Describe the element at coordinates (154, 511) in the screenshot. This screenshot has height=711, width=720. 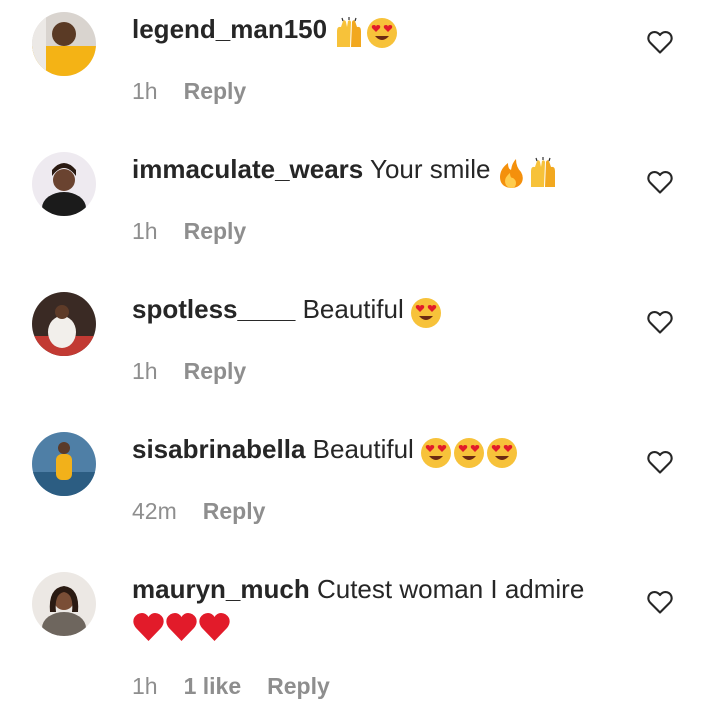
I see `comment-time: 42m` at that location.